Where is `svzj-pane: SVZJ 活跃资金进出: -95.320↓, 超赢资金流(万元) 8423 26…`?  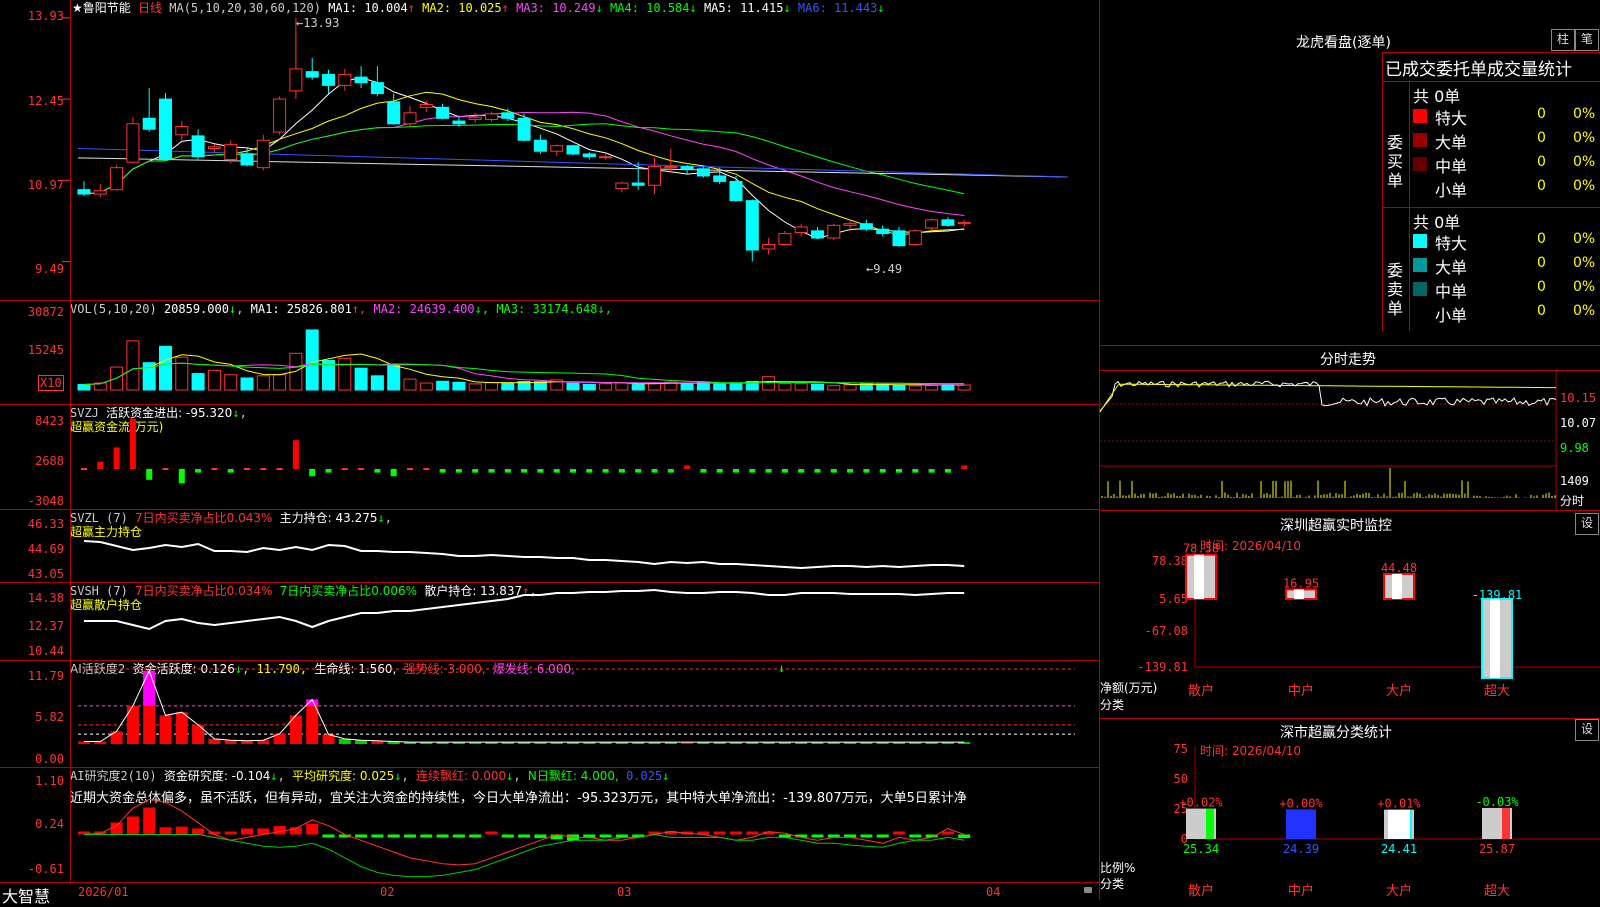 svzj-pane: SVZJ 活跃资金进出: -95.320↓, 超赢资金流(万元) 8423 26… is located at coordinates (550, 457).